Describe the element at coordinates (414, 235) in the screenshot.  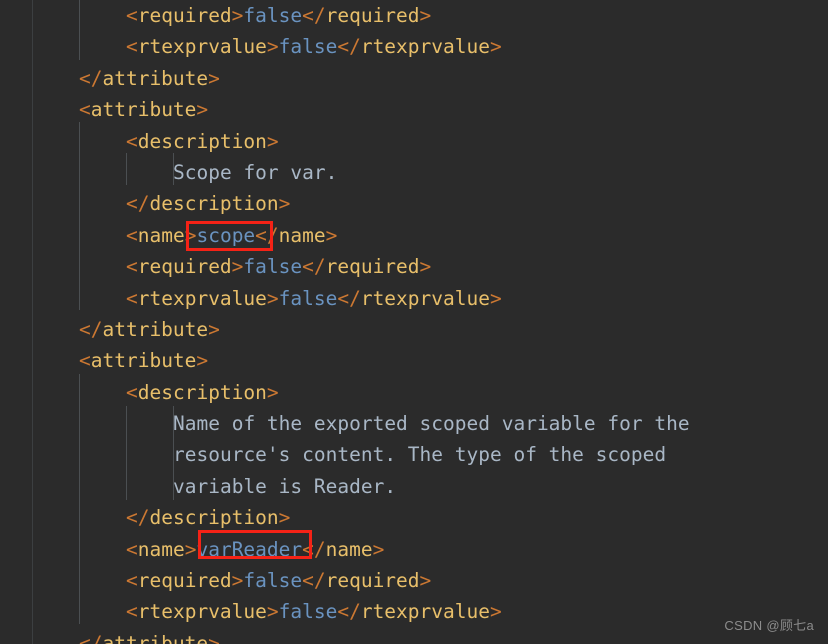
I see `code-line: <name>scope</name>` at that location.